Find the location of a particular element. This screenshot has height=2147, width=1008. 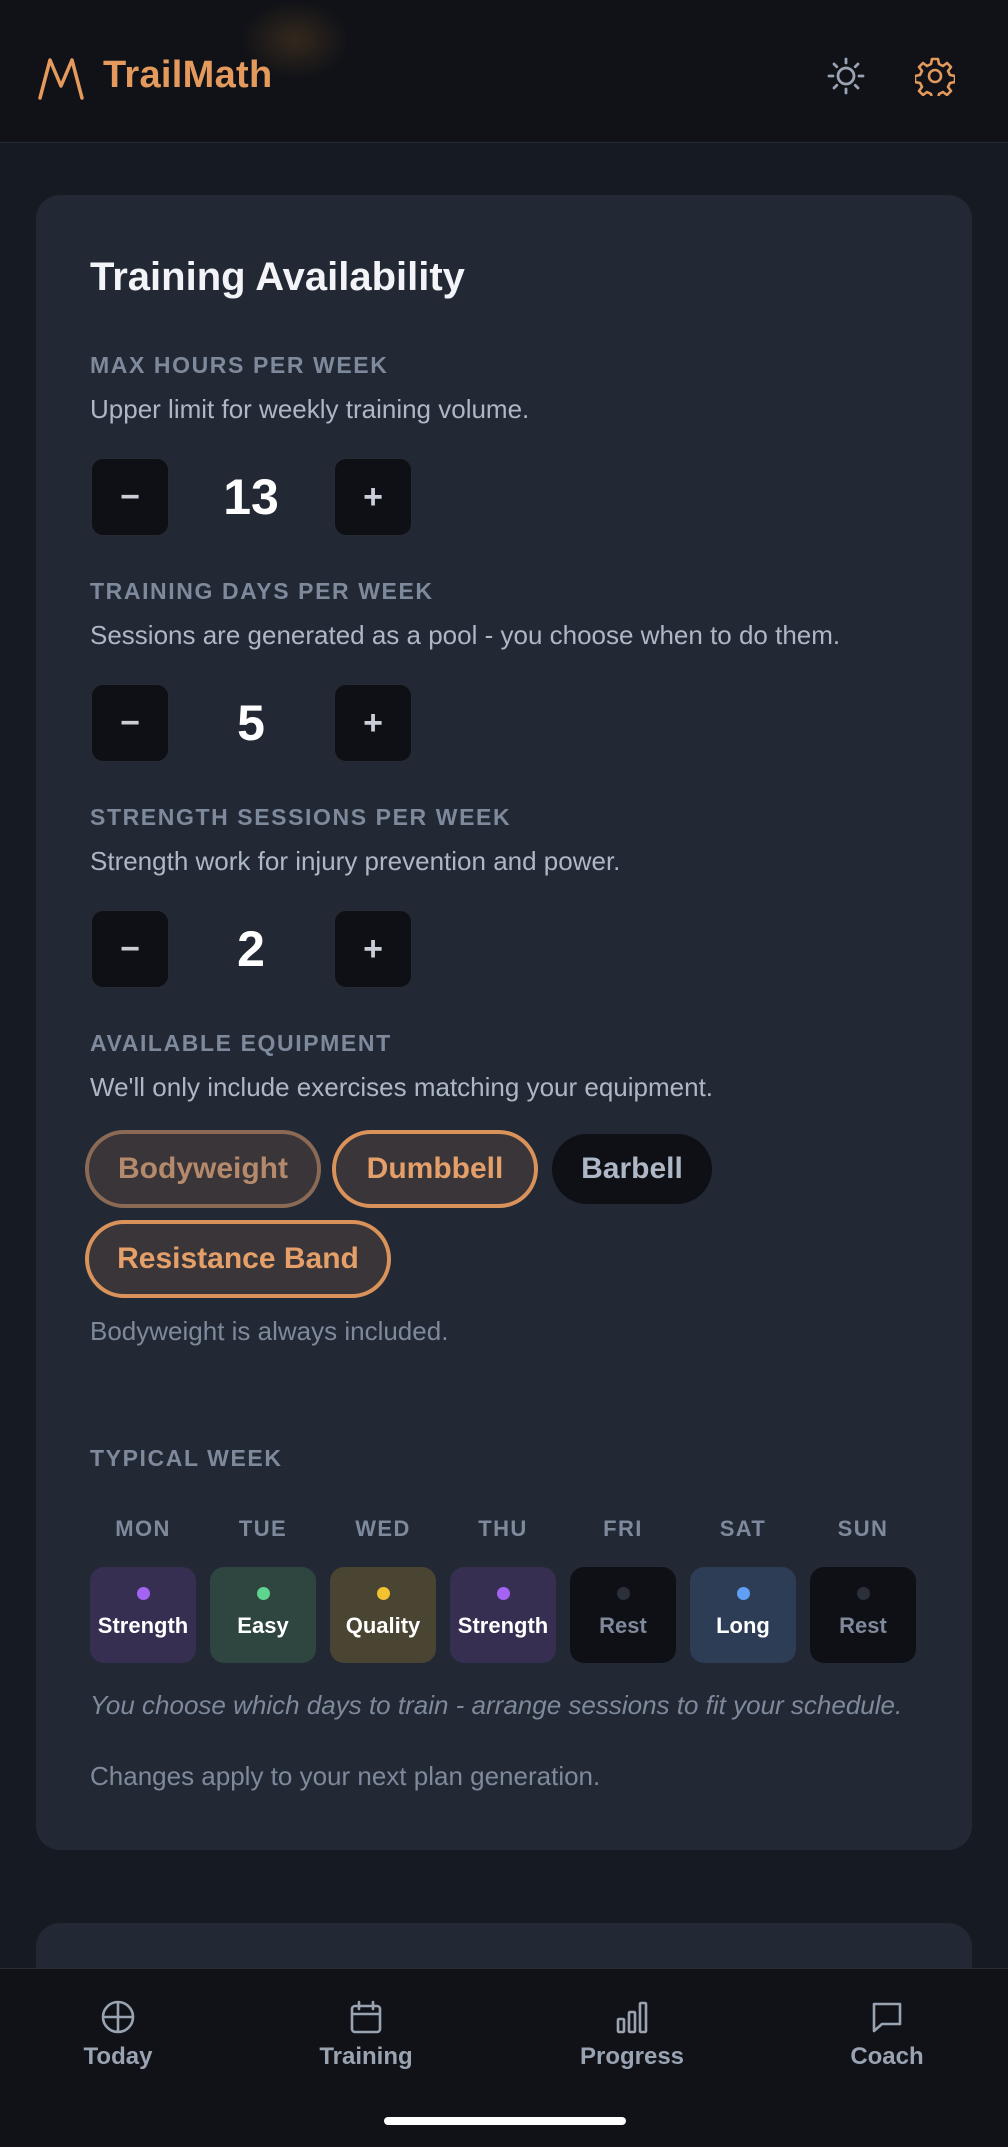

chat-bubble-icon is located at coordinates (887, 2017).